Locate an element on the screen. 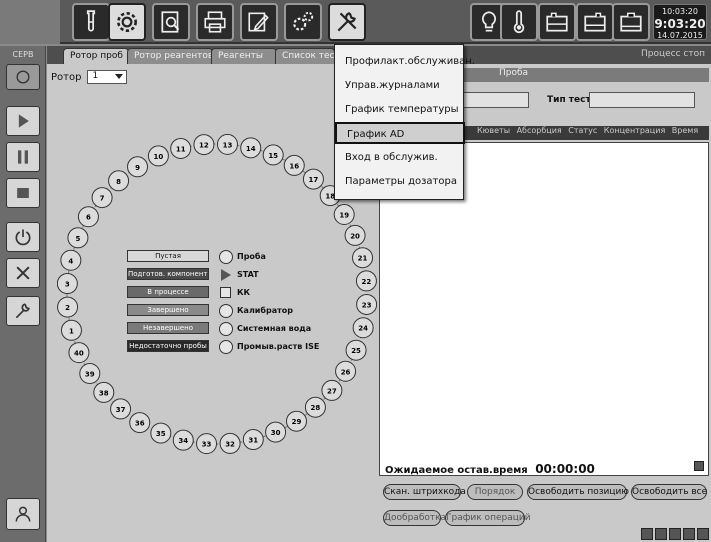  reagent-container-icon is located at coordinates (557, 22).